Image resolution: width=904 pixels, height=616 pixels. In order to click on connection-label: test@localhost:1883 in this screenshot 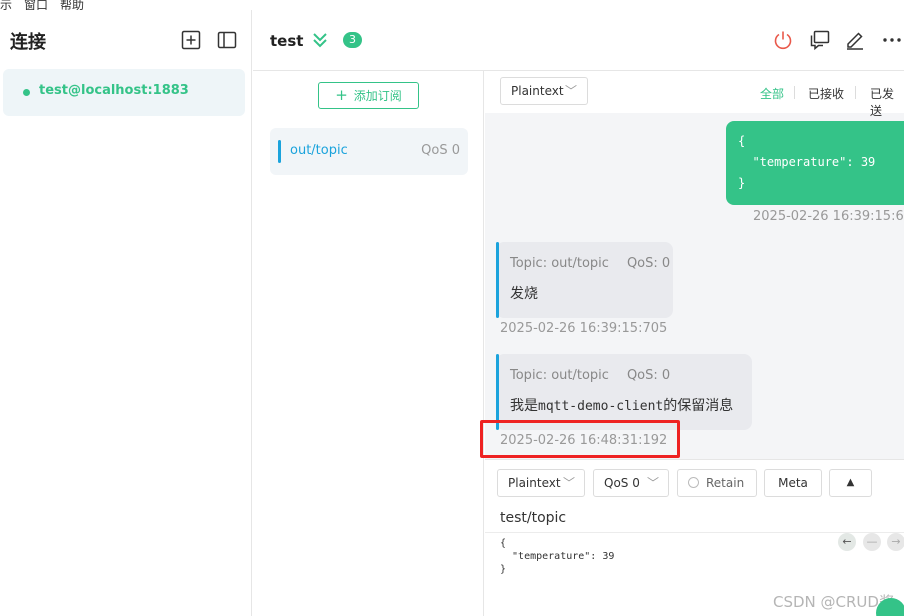, I will do `click(114, 90)`.